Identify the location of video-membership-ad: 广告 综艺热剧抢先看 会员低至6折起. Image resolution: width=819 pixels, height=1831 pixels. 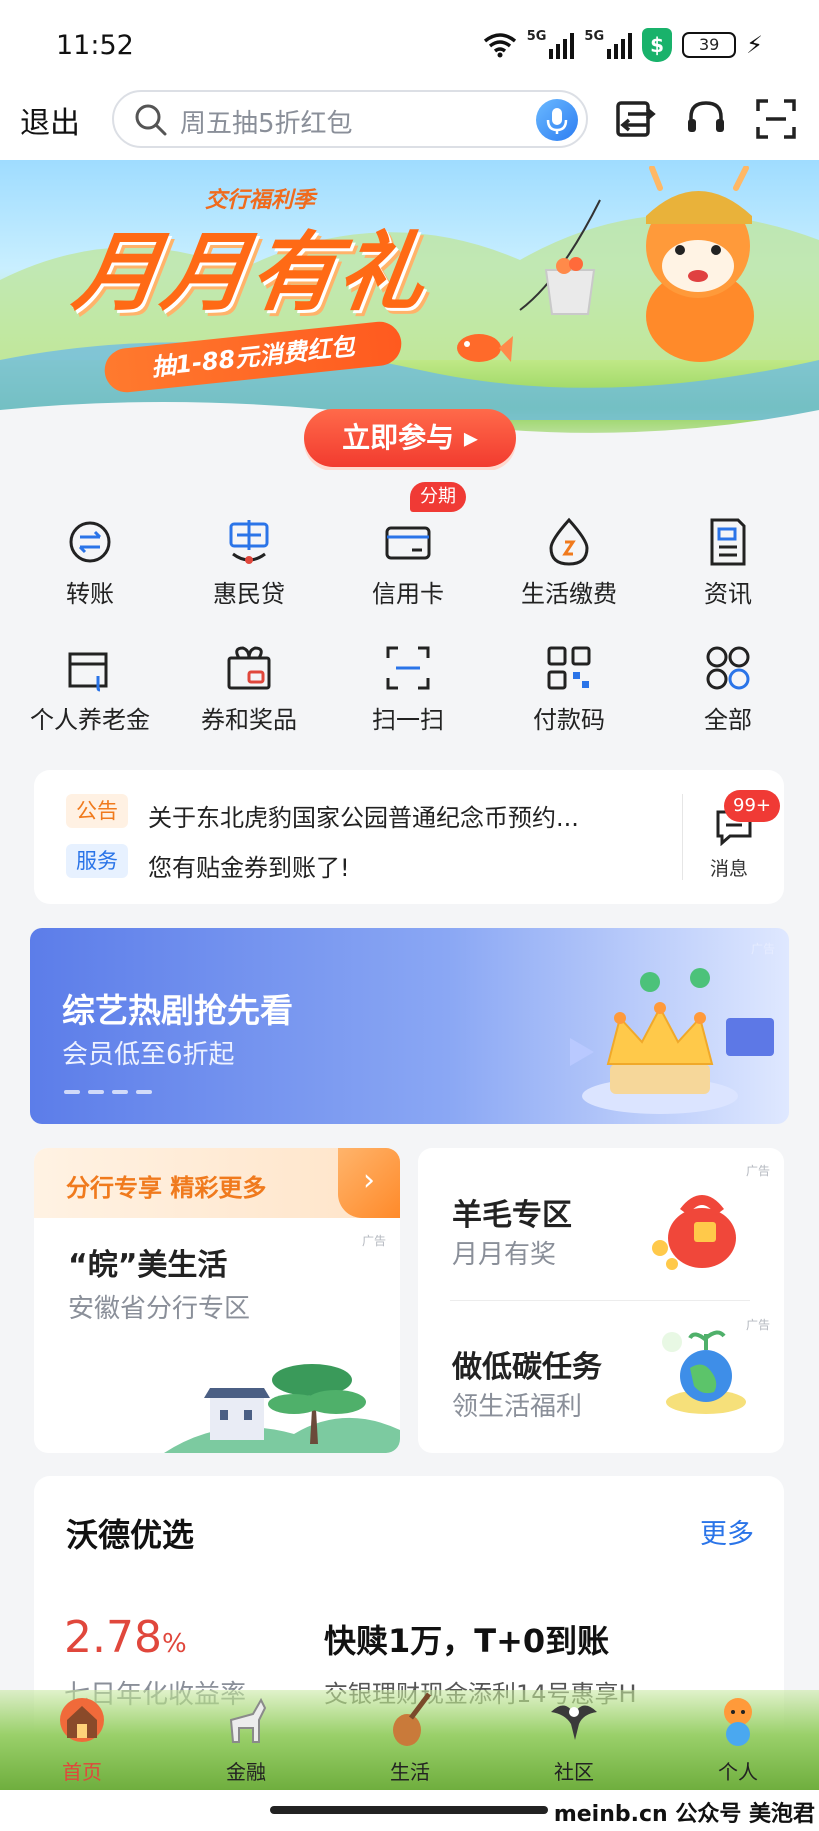
(409, 1026).